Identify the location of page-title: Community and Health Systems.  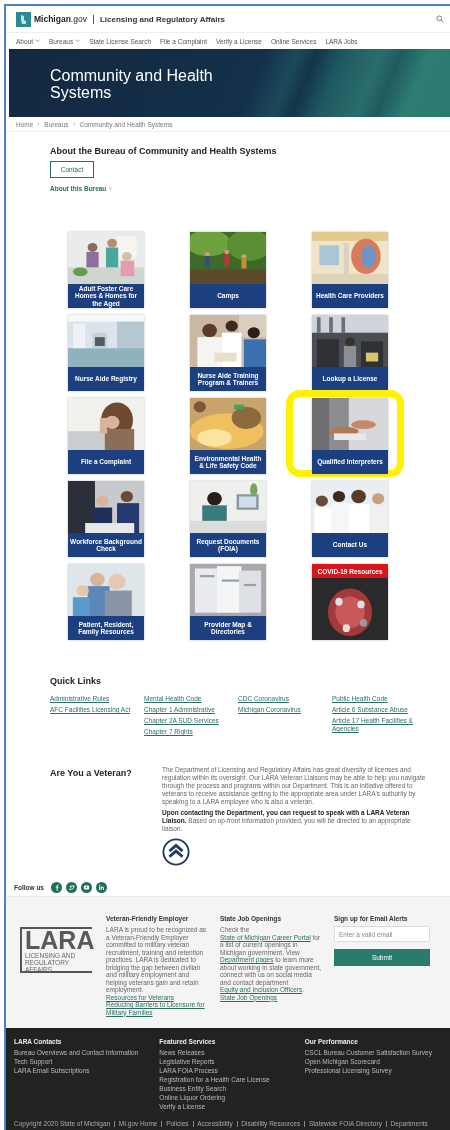
(132, 84).